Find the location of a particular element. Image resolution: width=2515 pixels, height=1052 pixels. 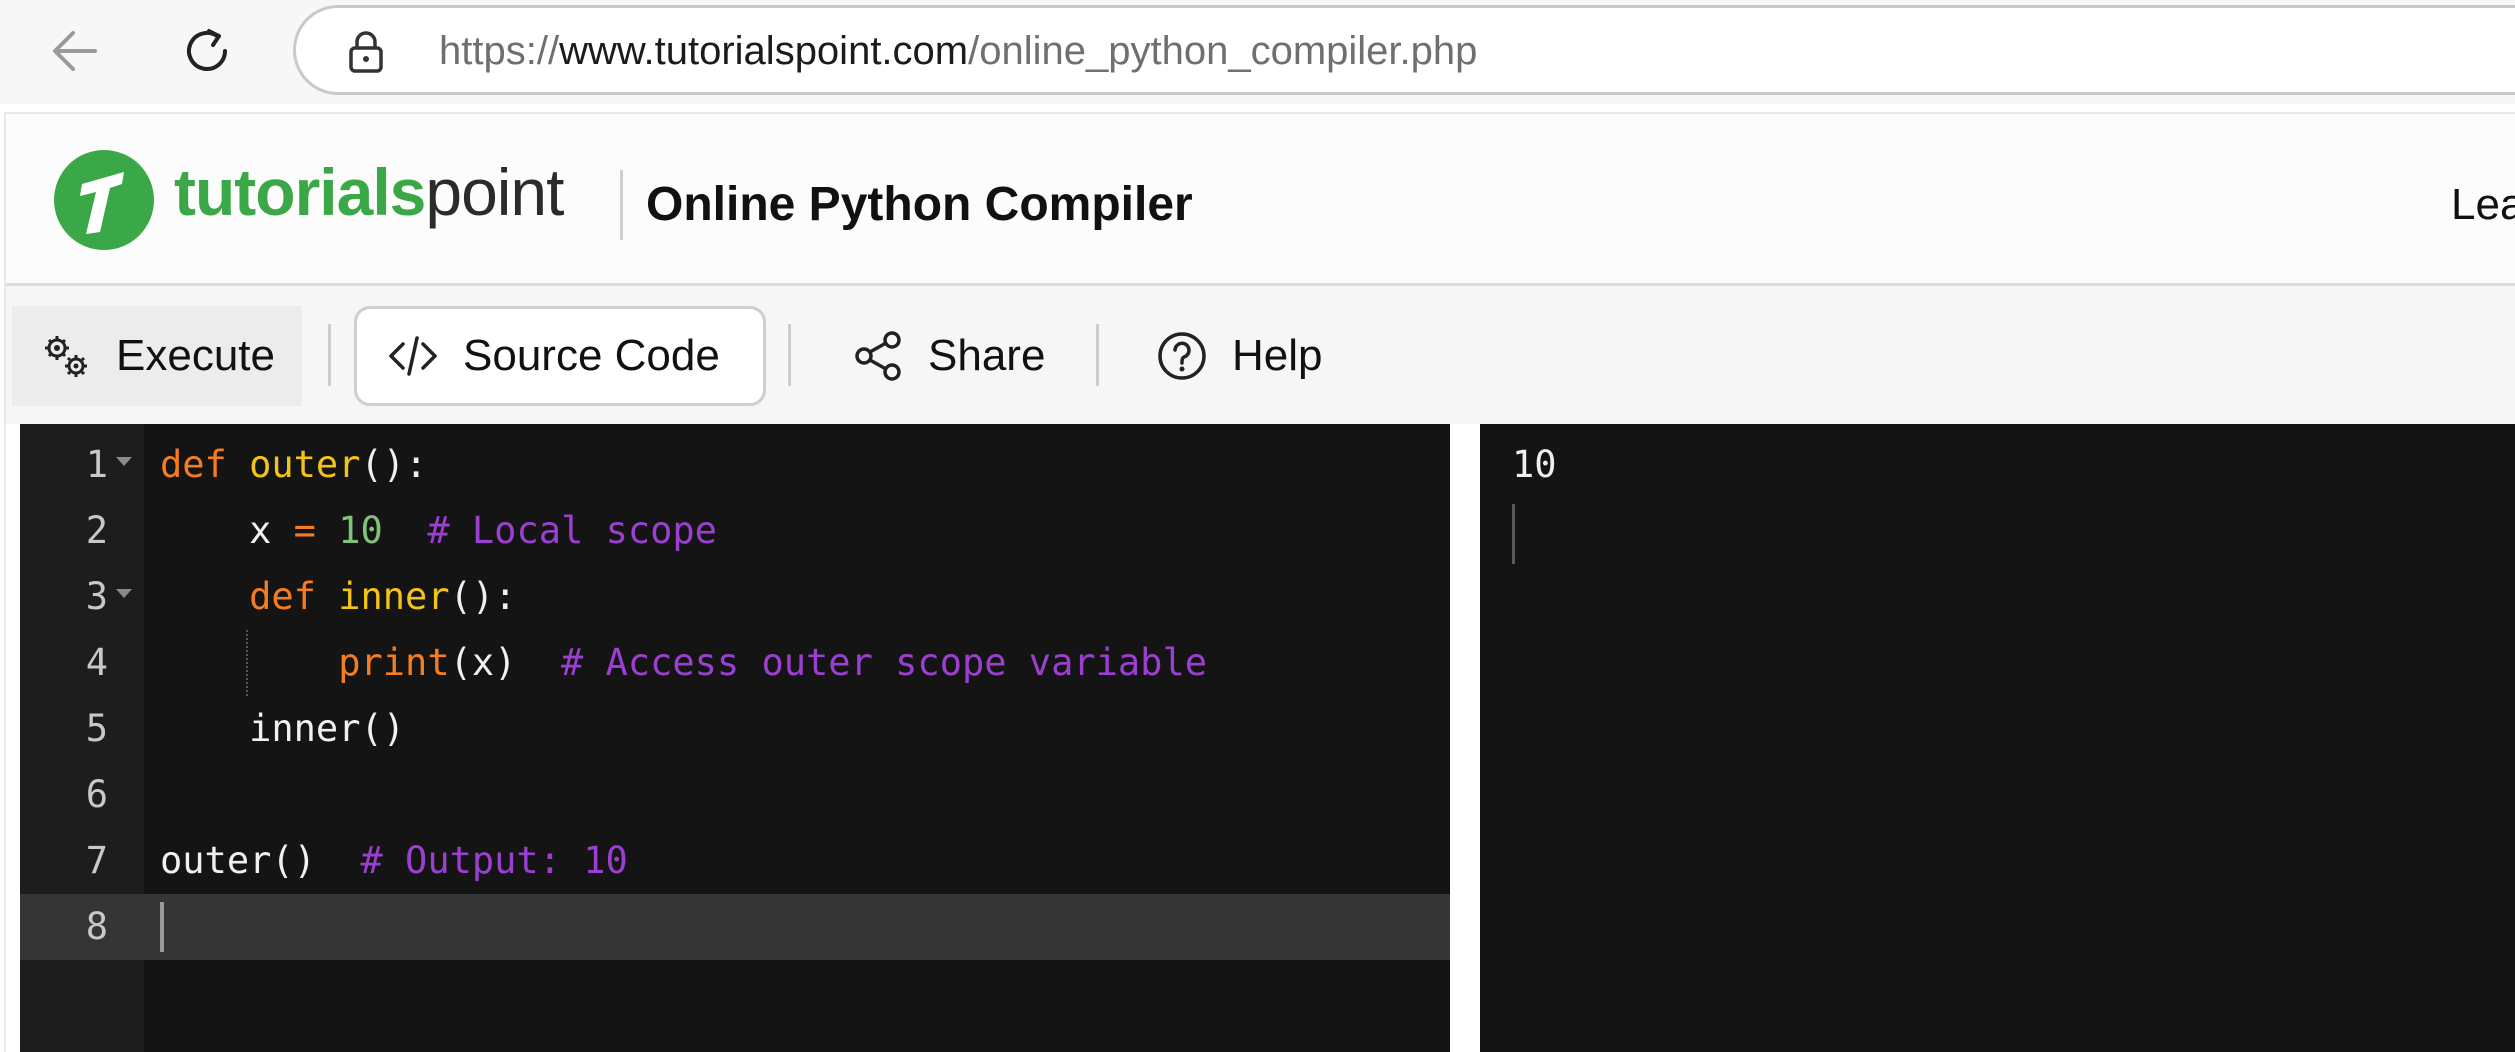

code-text: def outer(): is located at coordinates (293, 465).